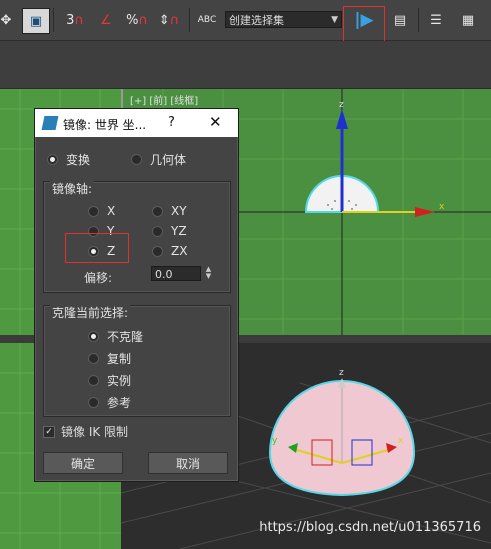 Image resolution: width=491 pixels, height=549 pixels. Describe the element at coordinates (50, 123) in the screenshot. I see `app-icon` at that location.